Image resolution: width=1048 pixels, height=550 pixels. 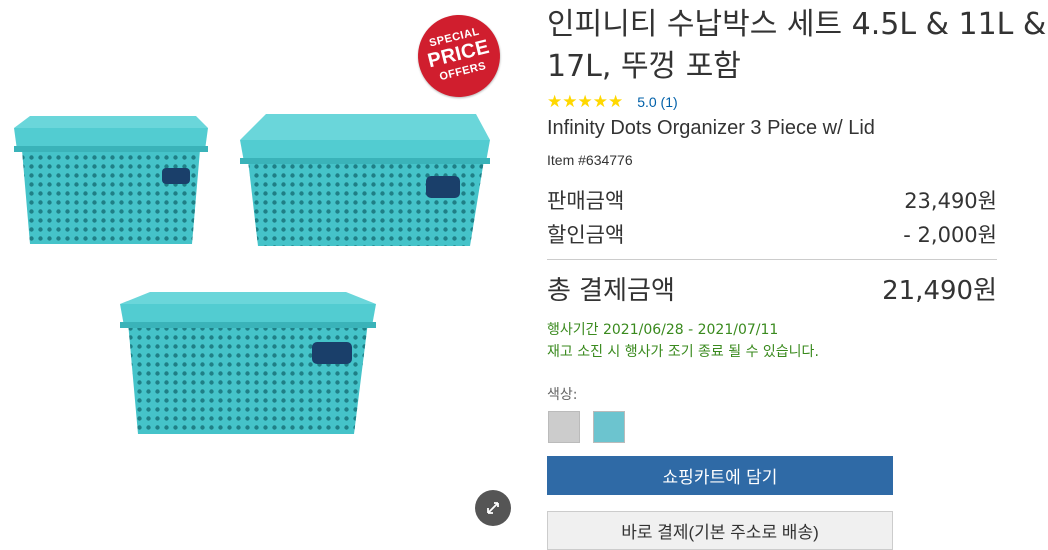 I want to click on promo-notice: 재고 소진 시 행사가 조기 종료 될 수 있습니다., so click(x=683, y=352).